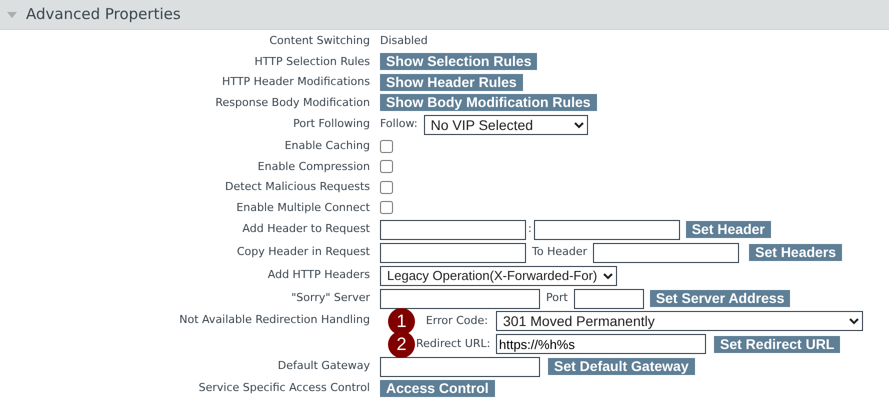 The height and width of the screenshot is (400, 889). Describe the element at coordinates (506, 124) in the screenshot. I see `dropdown: No VIP Selected` at that location.